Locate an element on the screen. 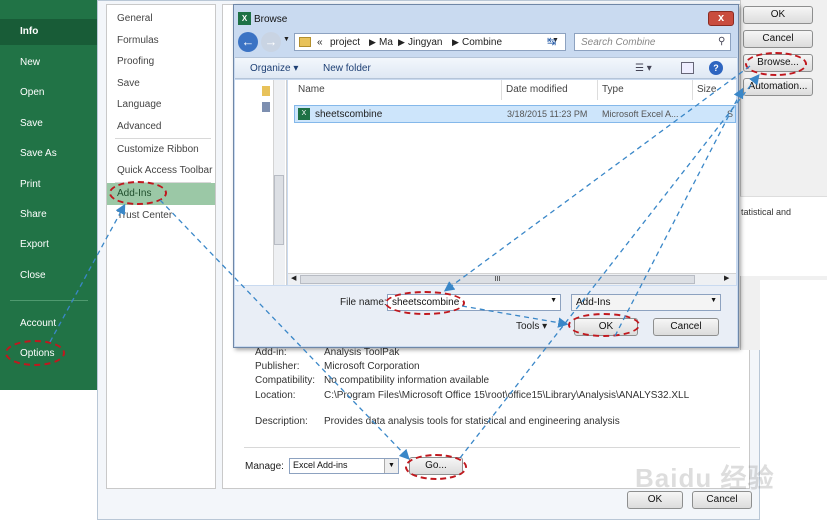 This screenshot has width=827, height=528. file-date: 3/18/2015 11:23 PM is located at coordinates (547, 114).